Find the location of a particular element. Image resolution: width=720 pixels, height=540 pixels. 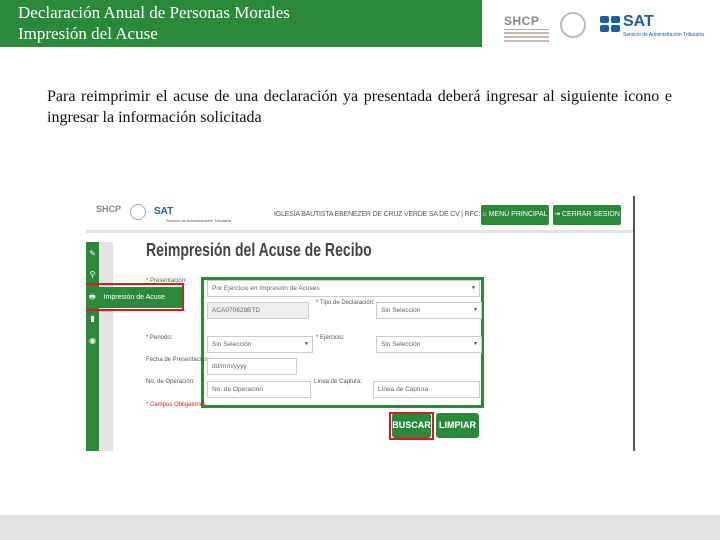

label-ejercicio: * Ejercicio: is located at coordinates (330, 338).